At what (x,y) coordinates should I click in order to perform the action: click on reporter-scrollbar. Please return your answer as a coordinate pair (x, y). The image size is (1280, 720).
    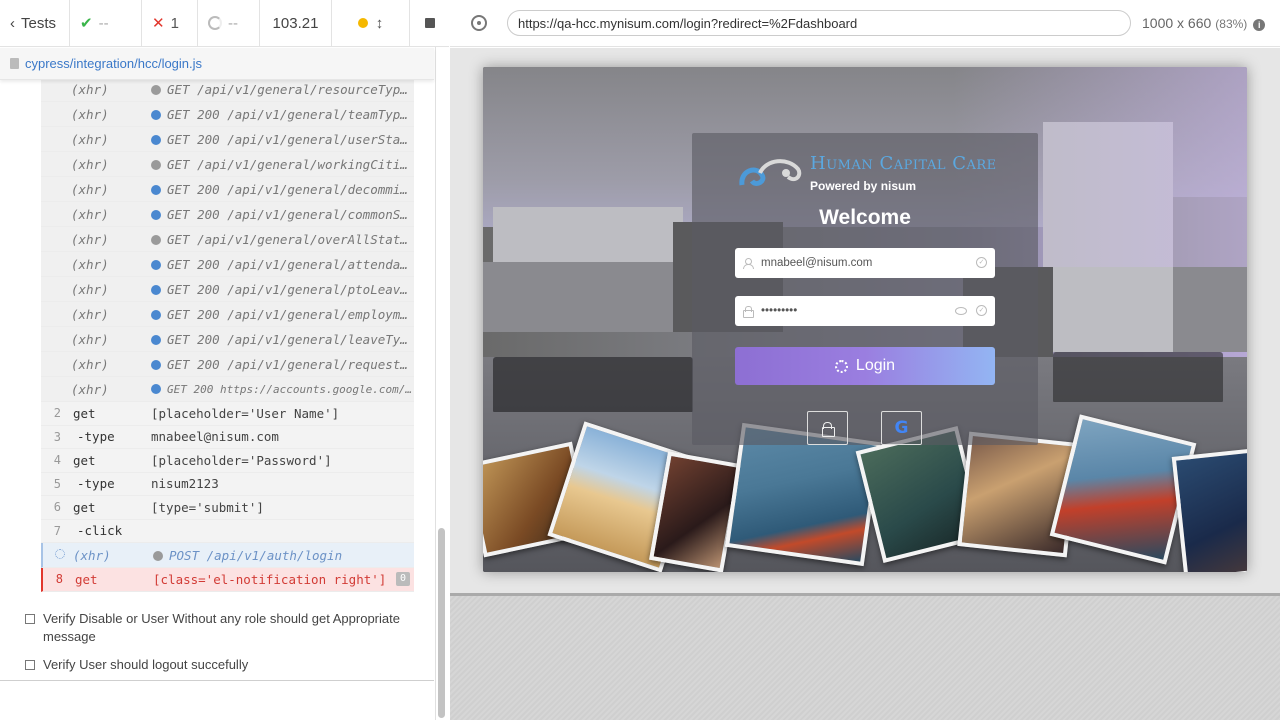
    Looking at the image, I should click on (441, 623).